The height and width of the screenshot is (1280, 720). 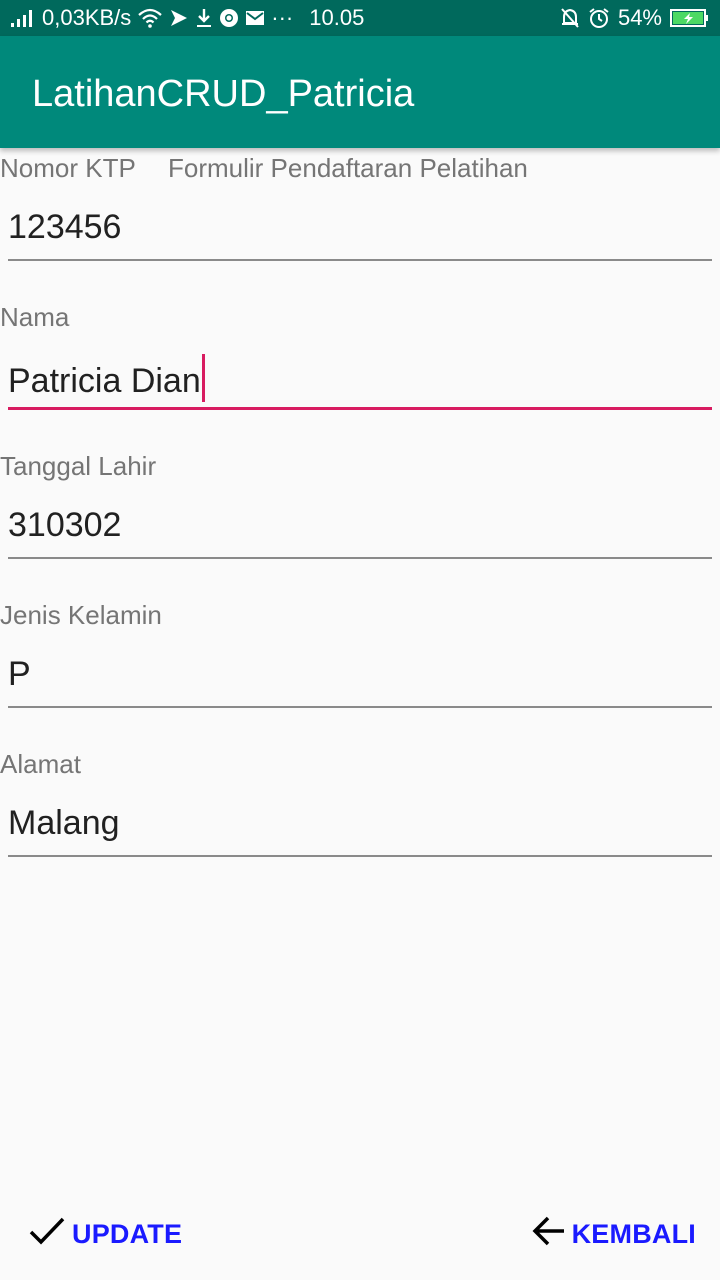 I want to click on status-right: 54%, so click(x=635, y=18).